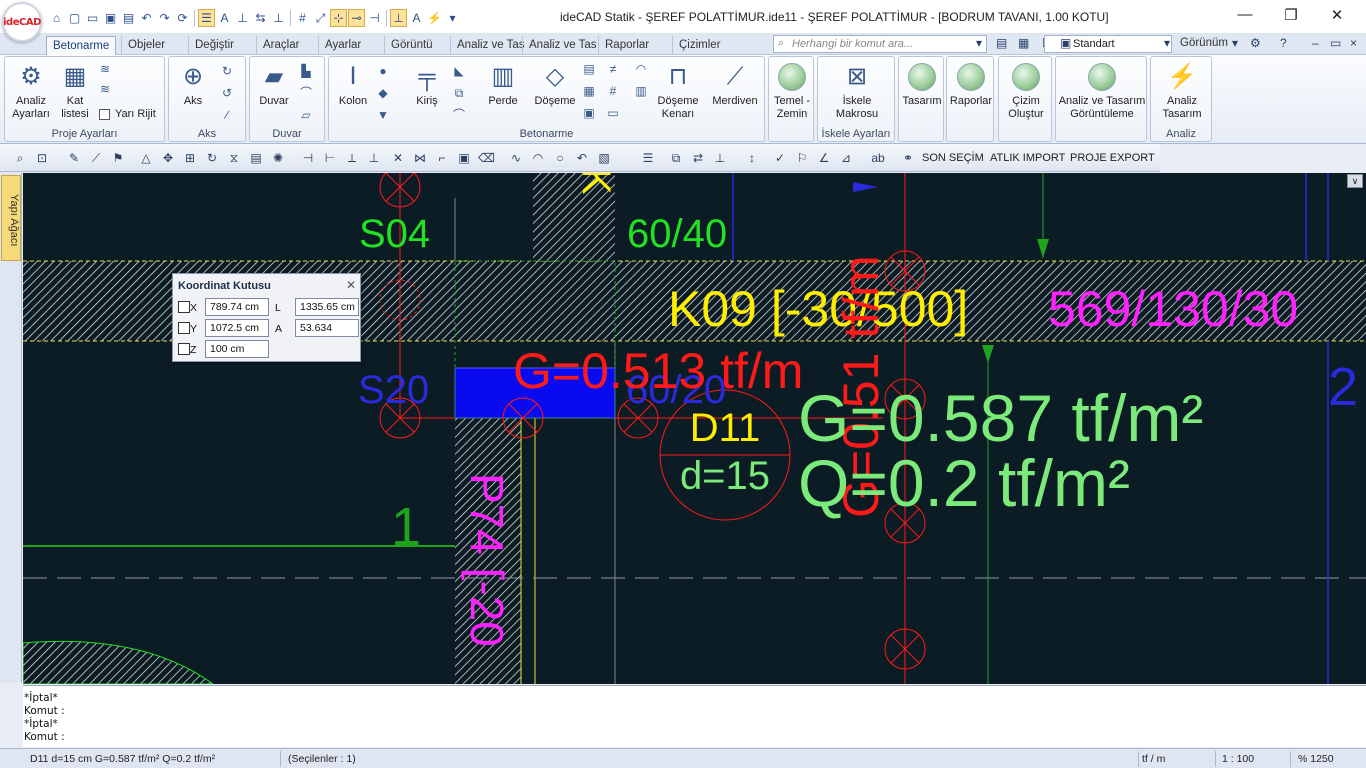 This screenshot has width=1366, height=768. I want to click on explode-icon: ✺, so click(278, 158).